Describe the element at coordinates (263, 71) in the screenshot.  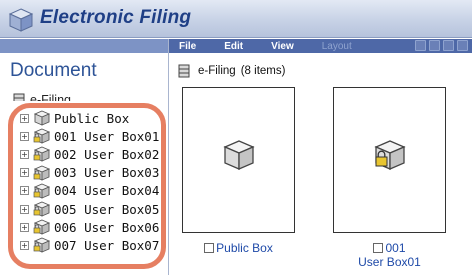
I see `item-count: (8 items)` at that location.